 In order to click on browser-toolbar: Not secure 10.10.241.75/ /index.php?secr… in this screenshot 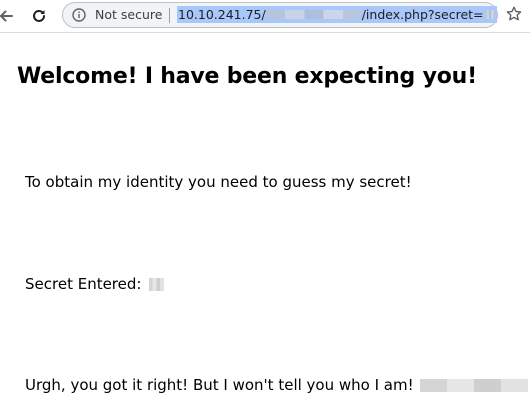, I will do `click(265, 16)`.